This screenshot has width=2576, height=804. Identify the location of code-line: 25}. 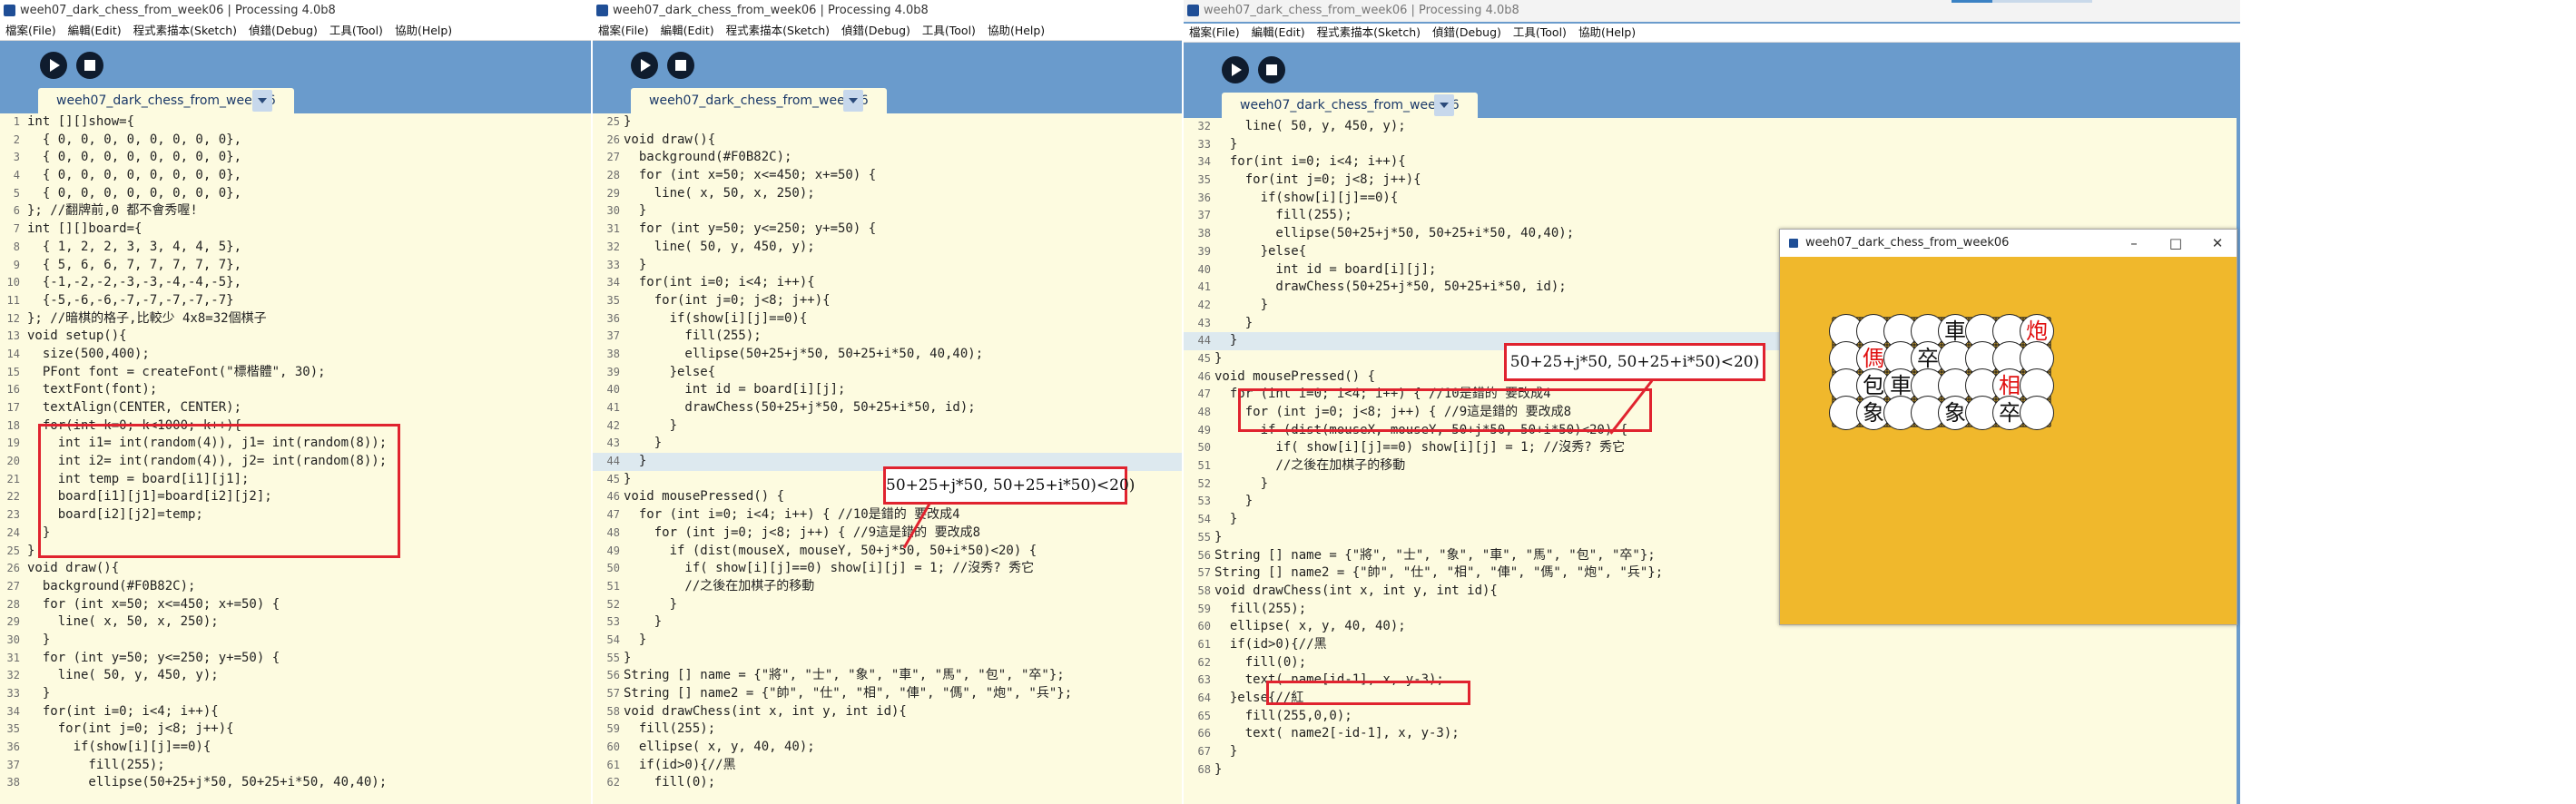
(887, 123).